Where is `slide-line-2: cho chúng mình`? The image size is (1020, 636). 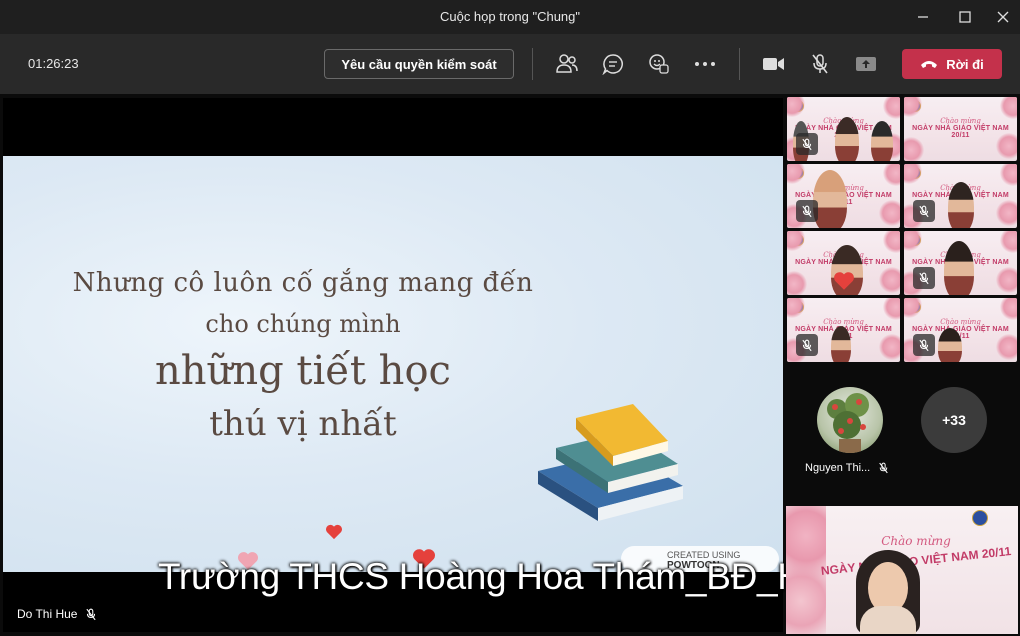 slide-line-2: cho chúng mình is located at coordinates (303, 324).